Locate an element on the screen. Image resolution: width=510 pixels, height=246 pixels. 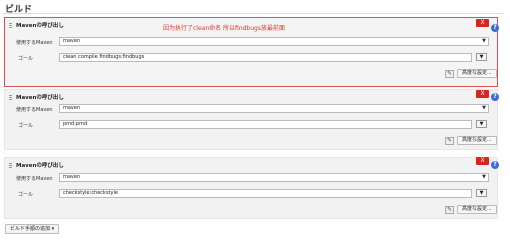
chevron-down-icon: ▾ is located at coordinates (53, 229).